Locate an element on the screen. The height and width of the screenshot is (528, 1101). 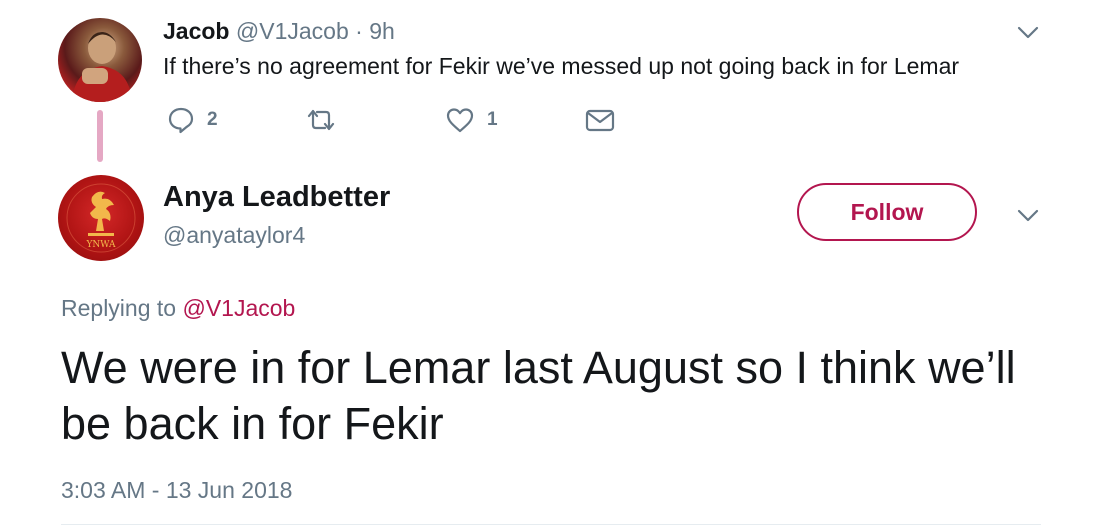
reply-handle: @anyataylor4 is located at coordinates (234, 235).